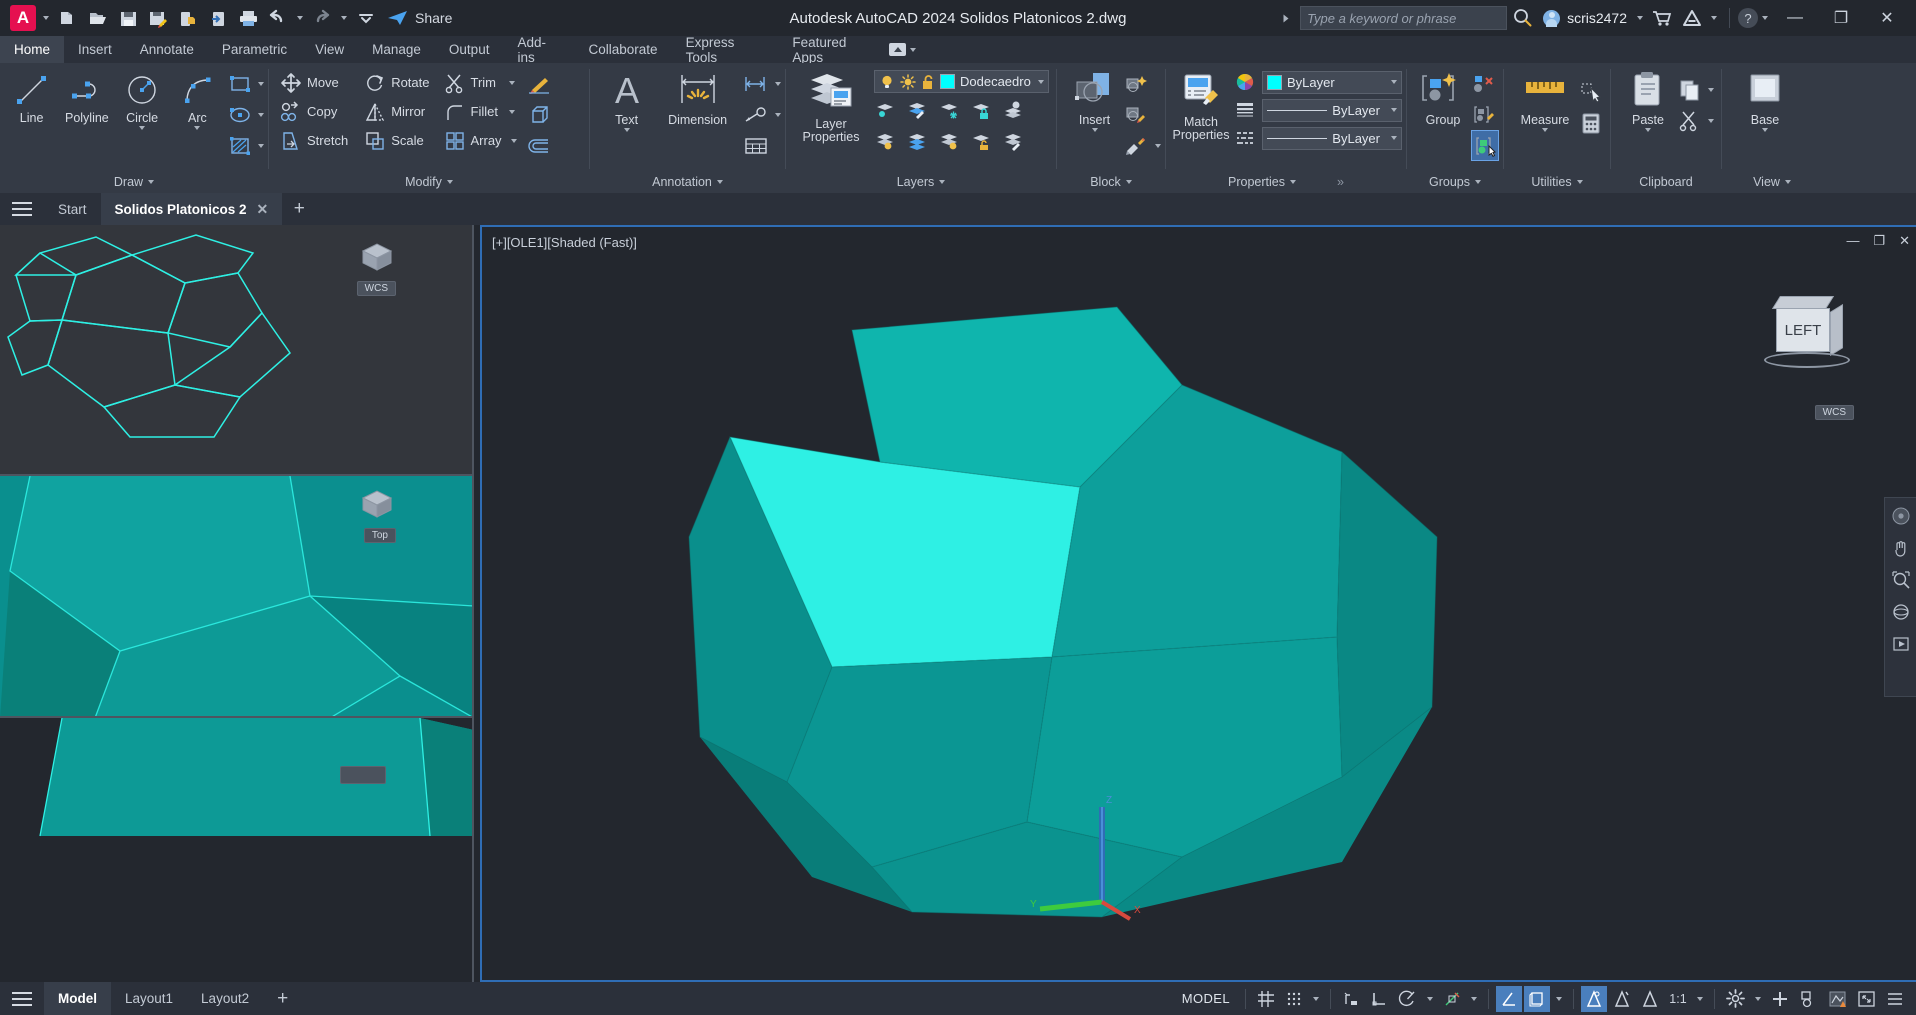 The height and width of the screenshot is (1015, 1916). I want to click on match-properties-button: Match Properties, so click(1201, 105).